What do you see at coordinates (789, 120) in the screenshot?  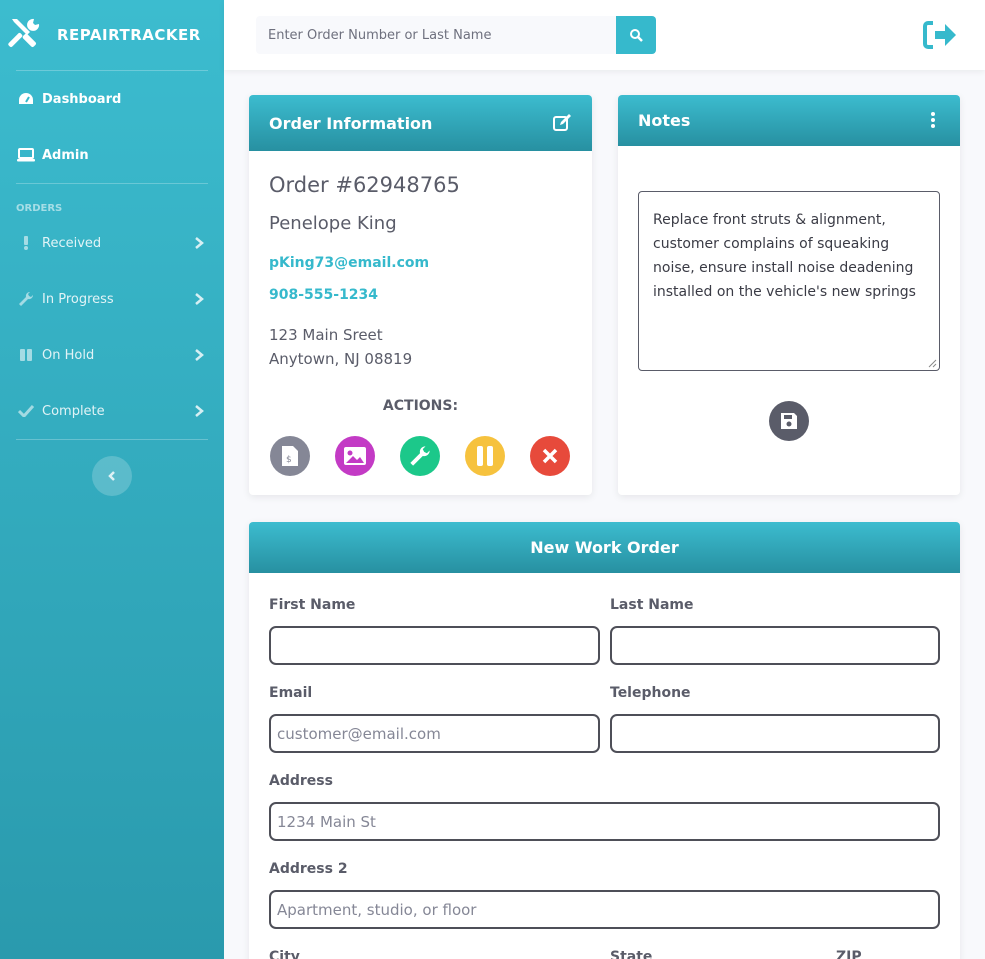 I see `card-header: Notes` at bounding box center [789, 120].